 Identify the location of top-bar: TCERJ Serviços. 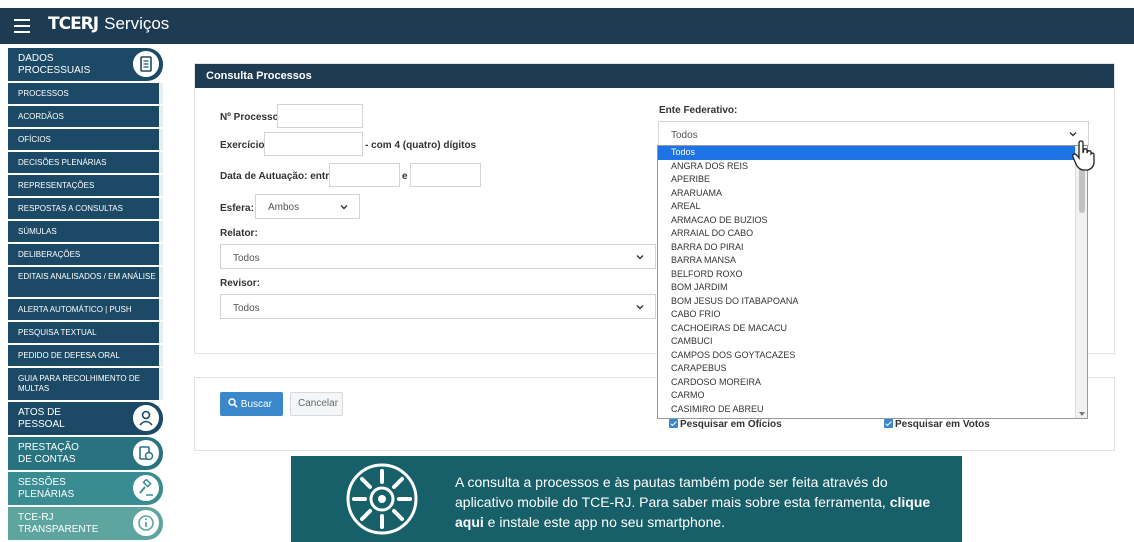
(567, 26).